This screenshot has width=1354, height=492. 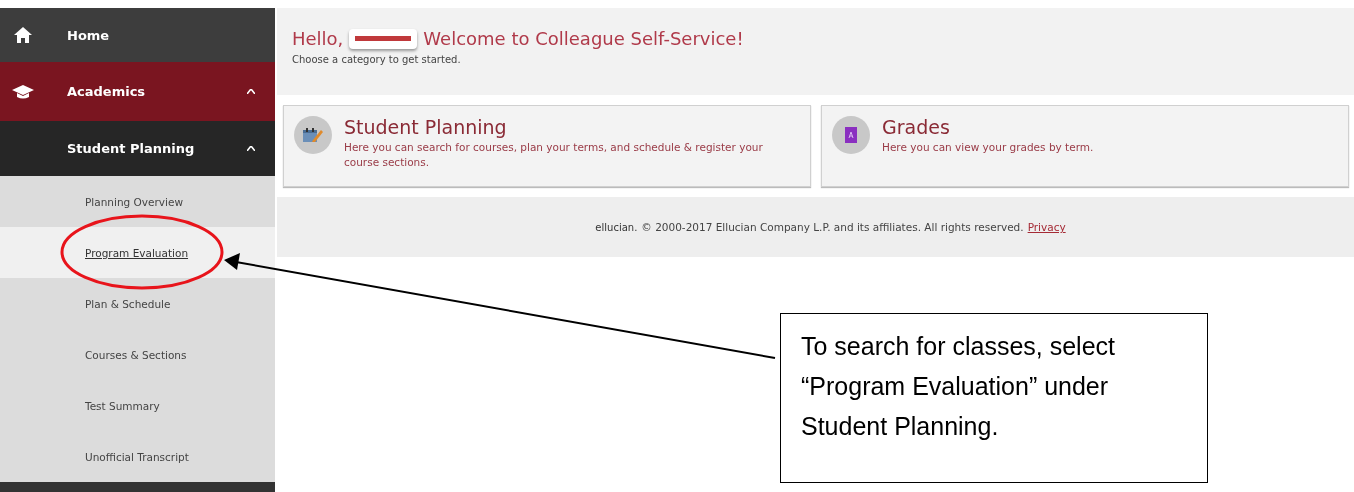 I want to click on greeting-text: Hello,, so click(x=318, y=38).